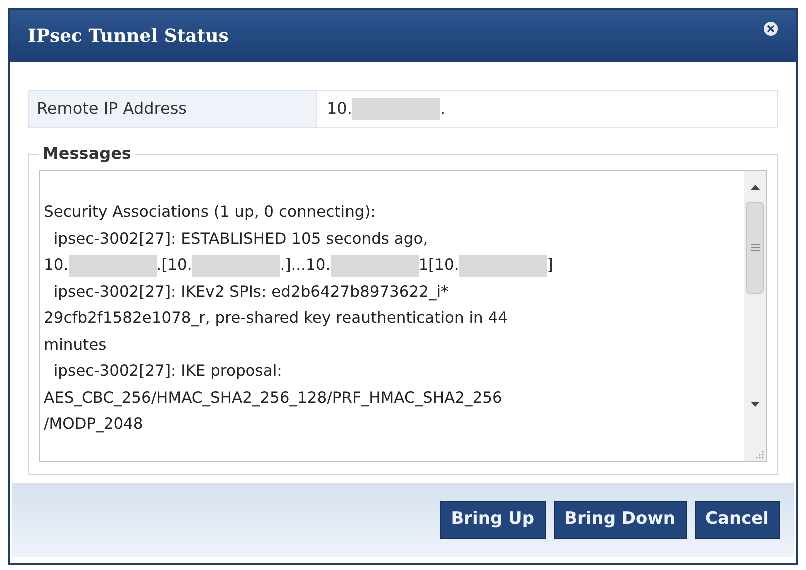 The height and width of the screenshot is (570, 806). I want to click on message-text: ., so click(443, 109).